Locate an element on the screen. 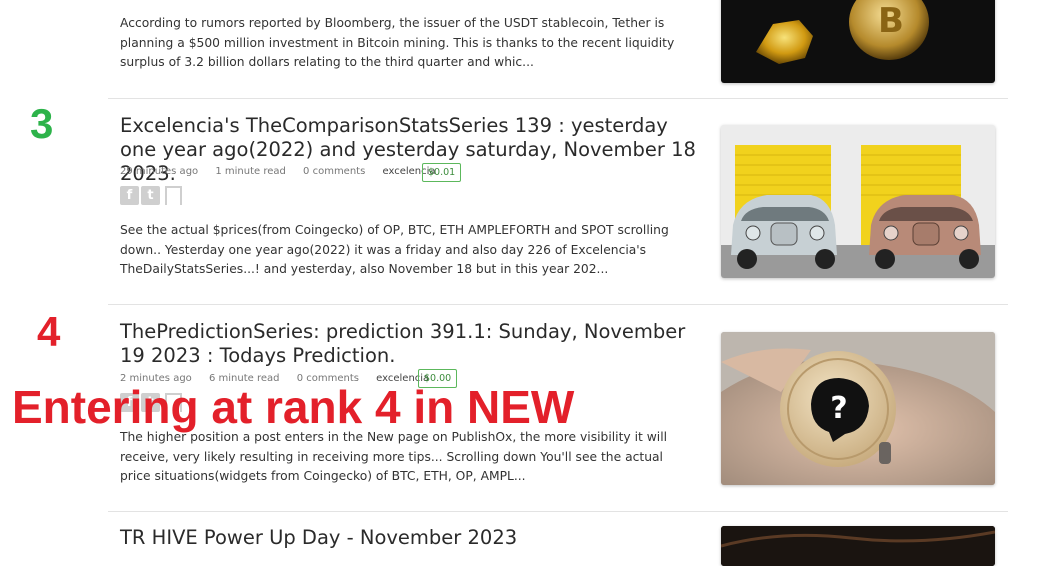  post-read-time: 1 minute read is located at coordinates (250, 171).